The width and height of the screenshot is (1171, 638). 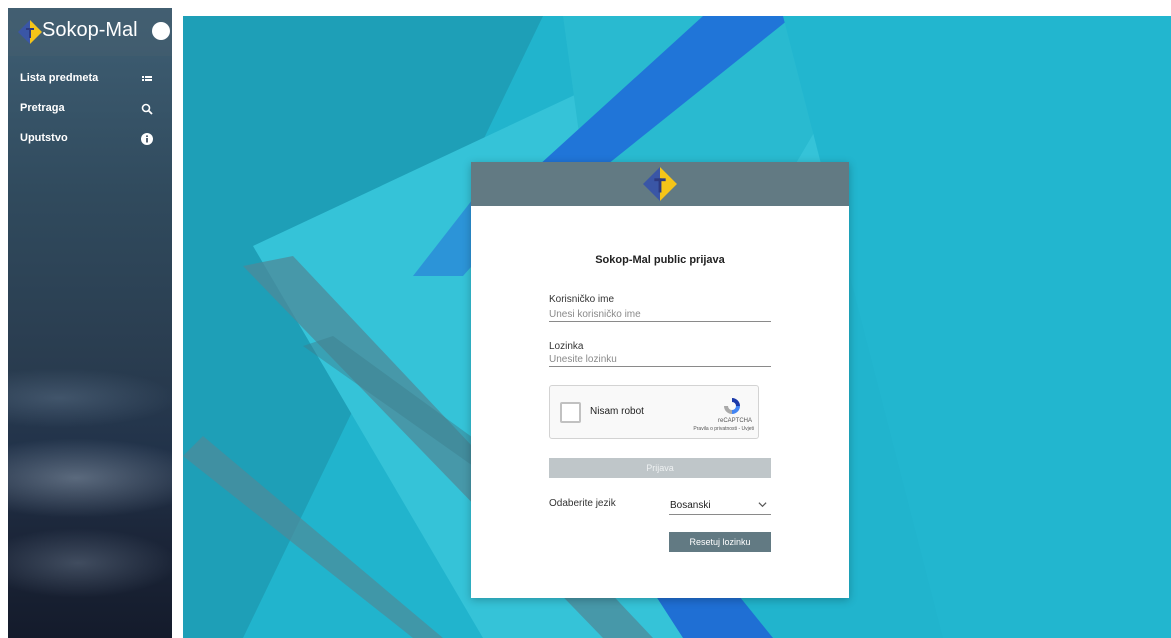 What do you see at coordinates (732, 406) in the screenshot?
I see `recaptcha-icon` at bounding box center [732, 406].